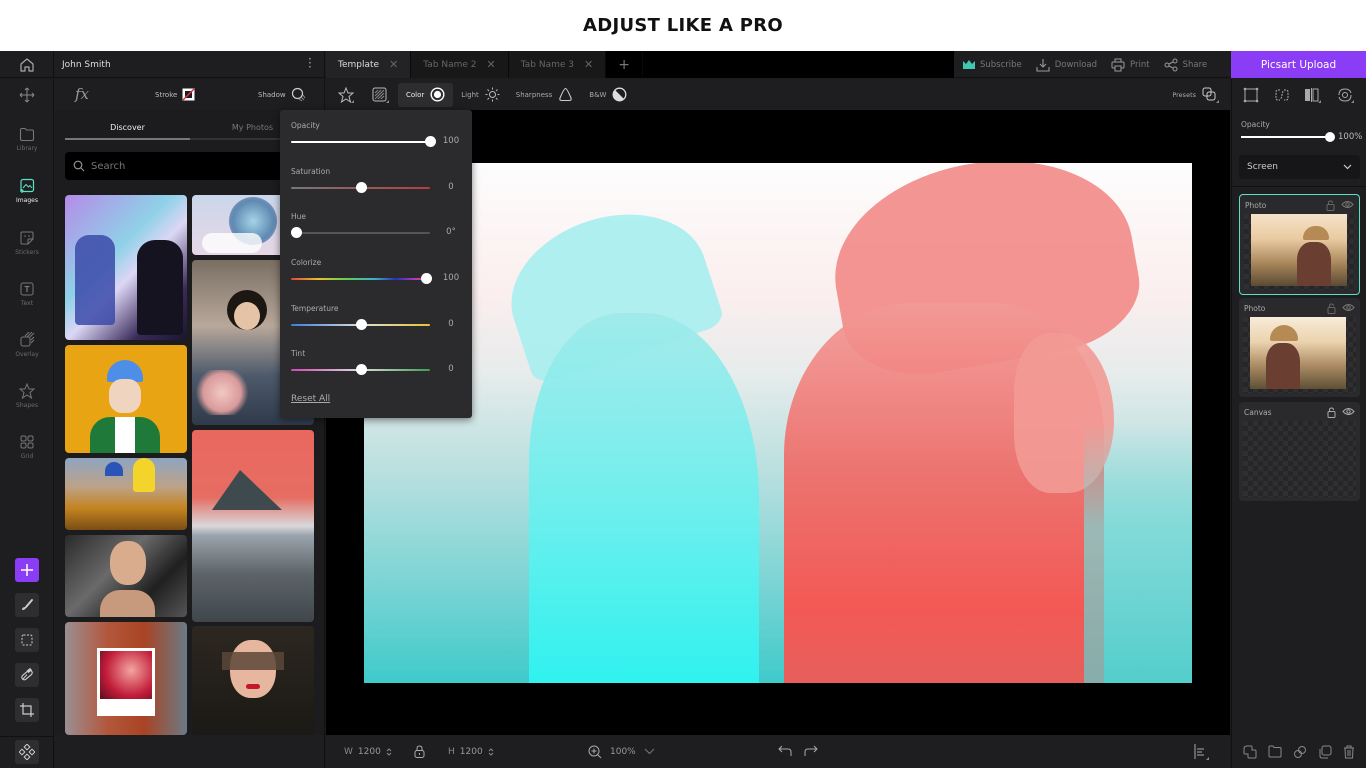 This screenshot has width=1366, height=768. What do you see at coordinates (1325, 752) in the screenshot?
I see `duplicate-icon` at bounding box center [1325, 752].